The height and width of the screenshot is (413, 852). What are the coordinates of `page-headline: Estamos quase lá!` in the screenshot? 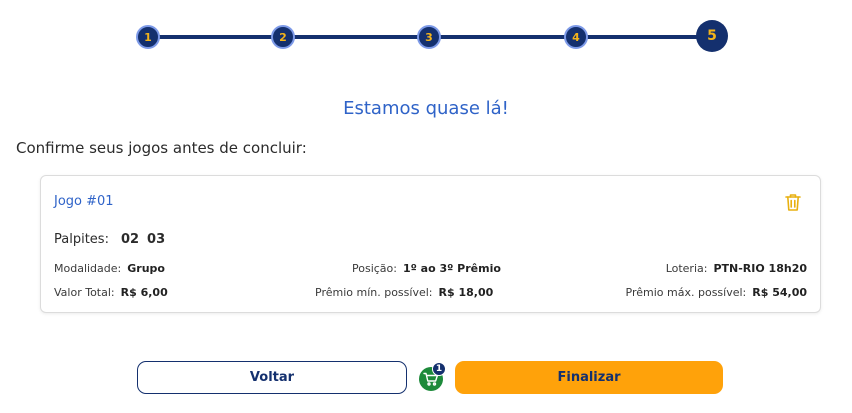 It's located at (426, 108).